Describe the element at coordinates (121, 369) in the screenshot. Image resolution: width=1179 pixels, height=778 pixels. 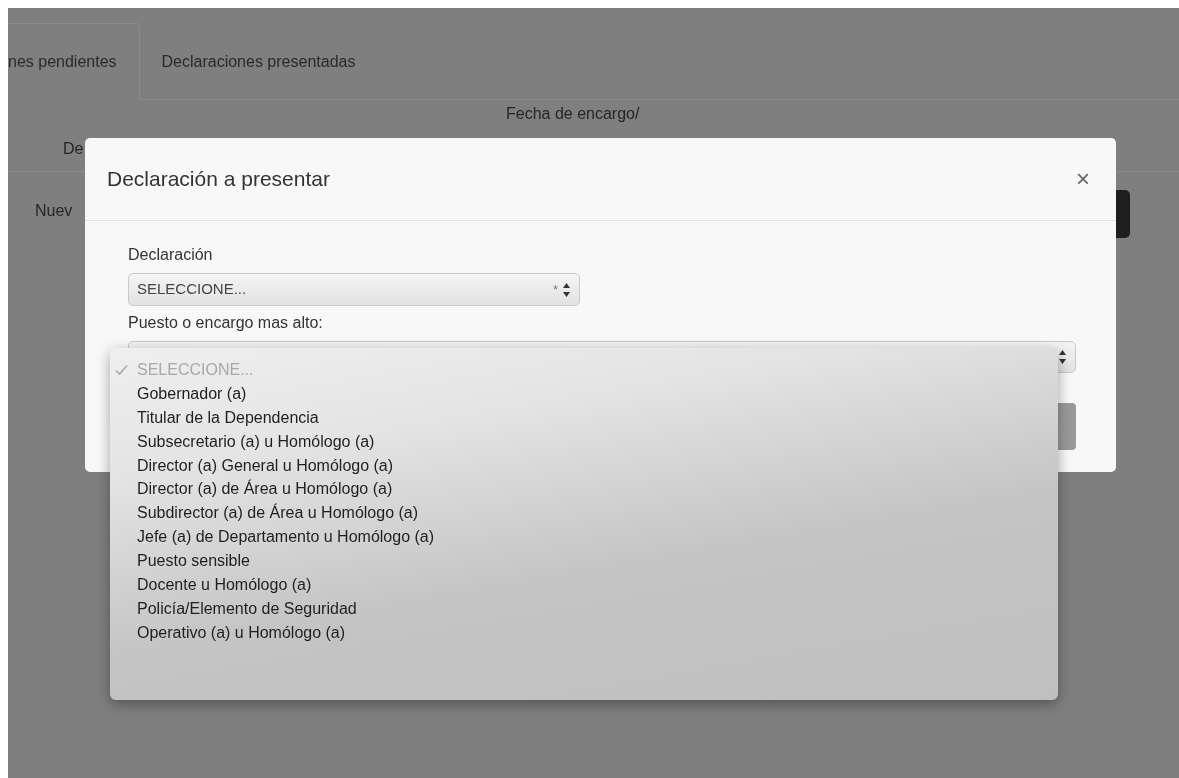
I see `check-icon` at that location.